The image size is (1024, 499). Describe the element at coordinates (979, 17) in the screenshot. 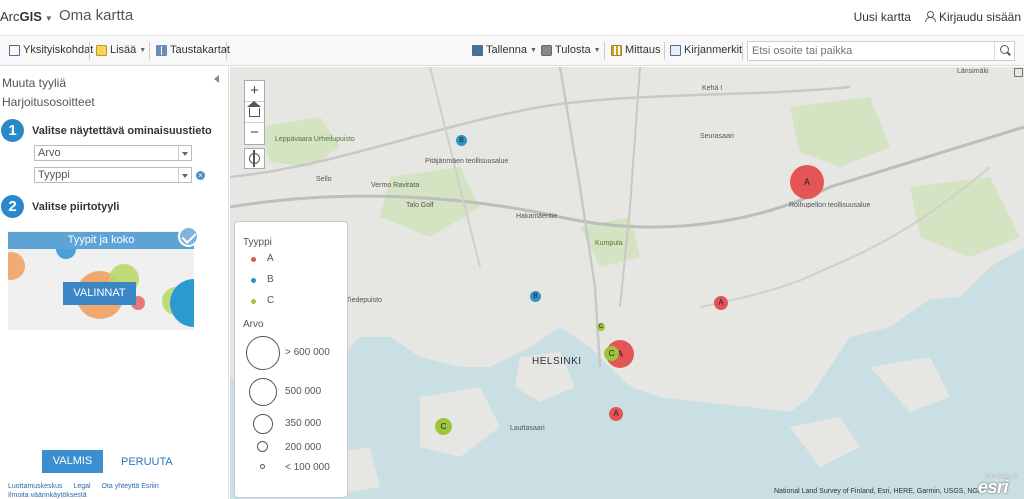

I see `sign-in-label: Kirjaudu sisään` at that location.